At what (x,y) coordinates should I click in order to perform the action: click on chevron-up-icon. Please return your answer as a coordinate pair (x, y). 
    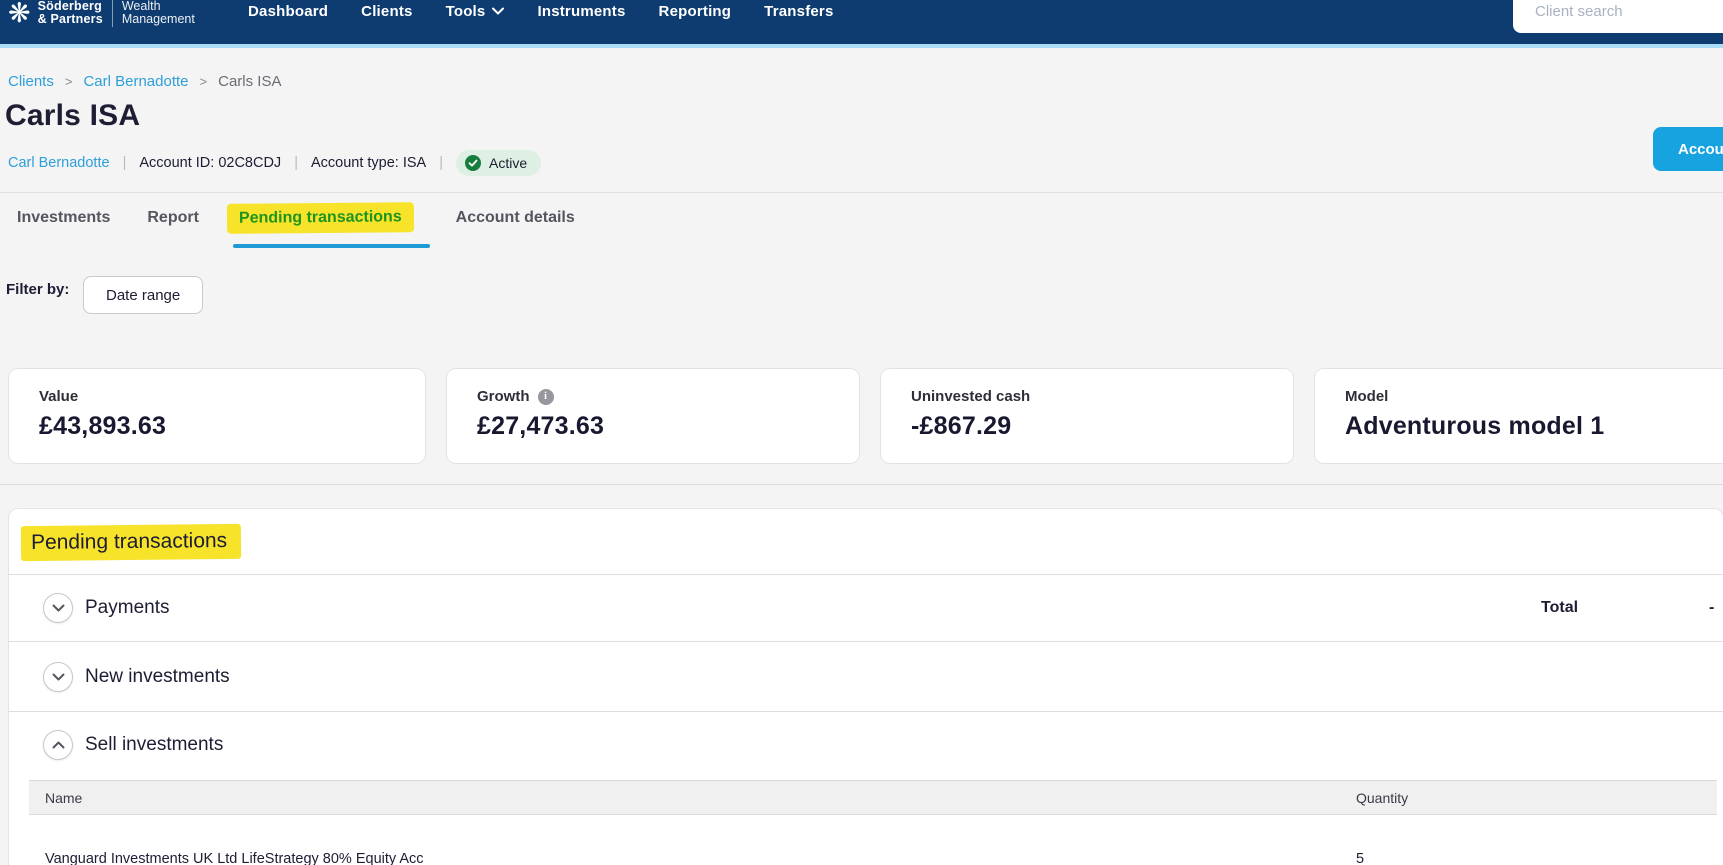
    Looking at the image, I should click on (58, 745).